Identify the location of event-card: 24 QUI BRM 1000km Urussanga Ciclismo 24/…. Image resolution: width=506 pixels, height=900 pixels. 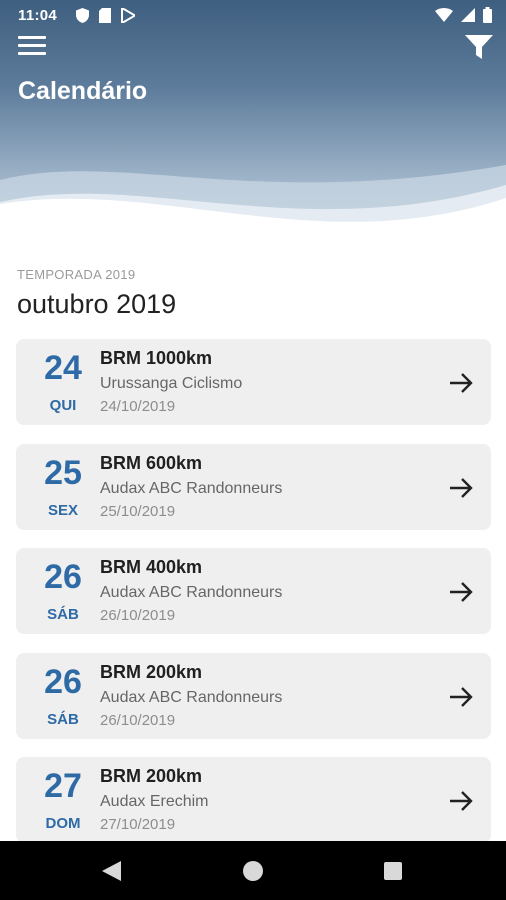
(253, 382).